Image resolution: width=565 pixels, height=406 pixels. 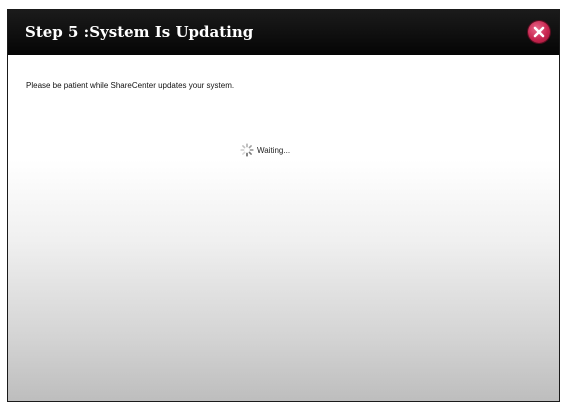 I want to click on dialog-title: Step 5 :System Is Updating, so click(x=139, y=32).